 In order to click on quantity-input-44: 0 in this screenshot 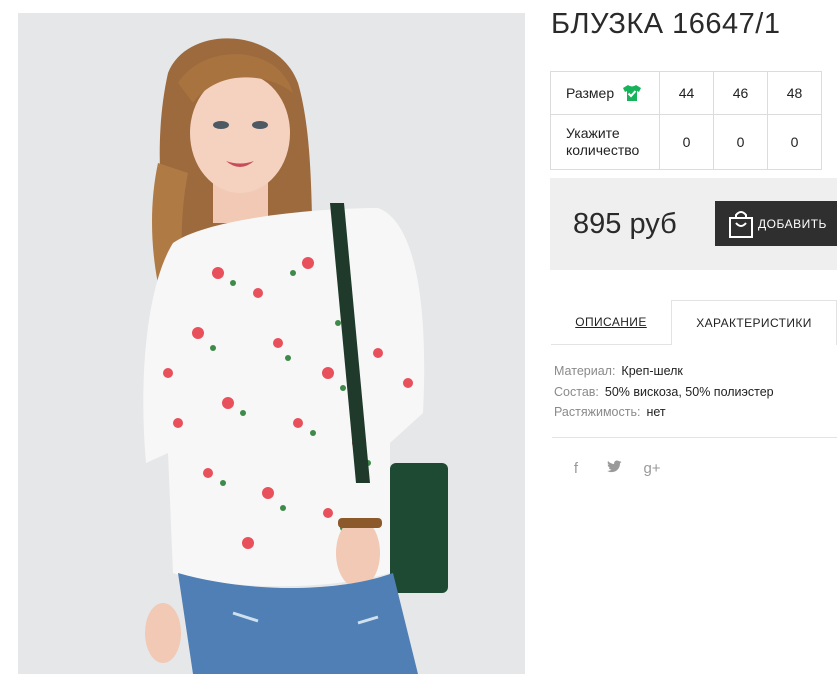, I will do `click(686, 142)`.